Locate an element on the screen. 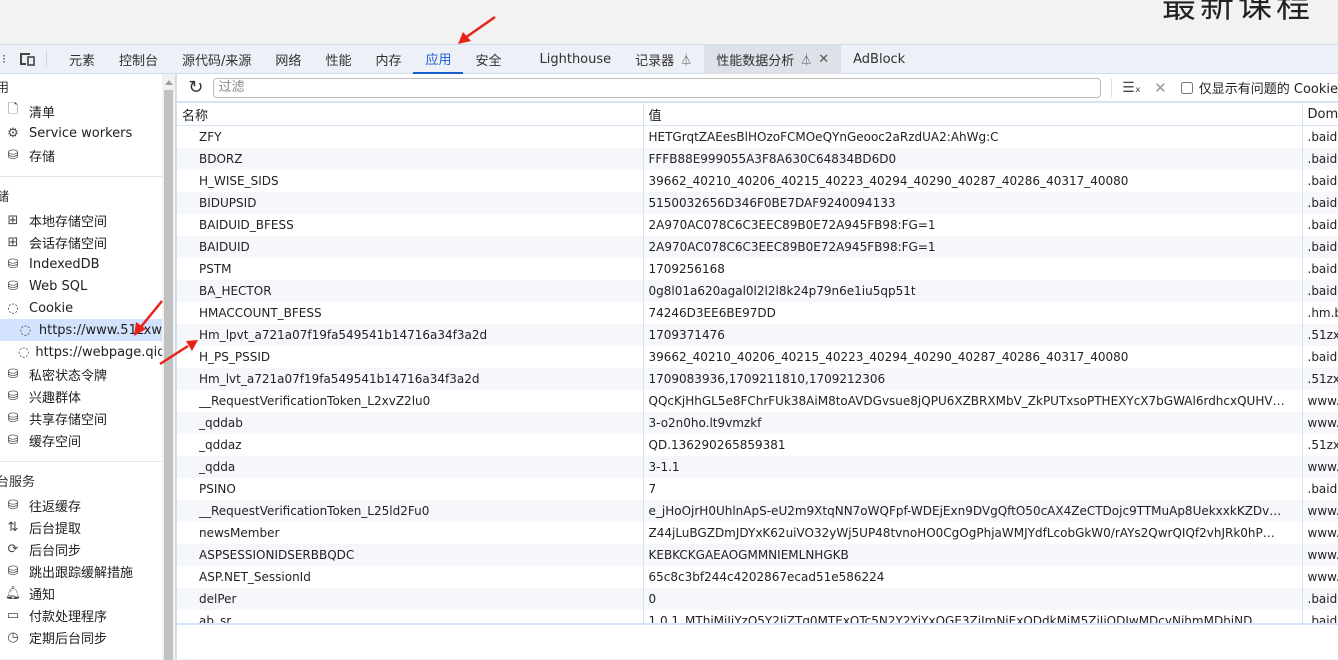 The height and width of the screenshot is (660, 1338). sidebar-item: ⛁ Web SQL is located at coordinates (81, 286).